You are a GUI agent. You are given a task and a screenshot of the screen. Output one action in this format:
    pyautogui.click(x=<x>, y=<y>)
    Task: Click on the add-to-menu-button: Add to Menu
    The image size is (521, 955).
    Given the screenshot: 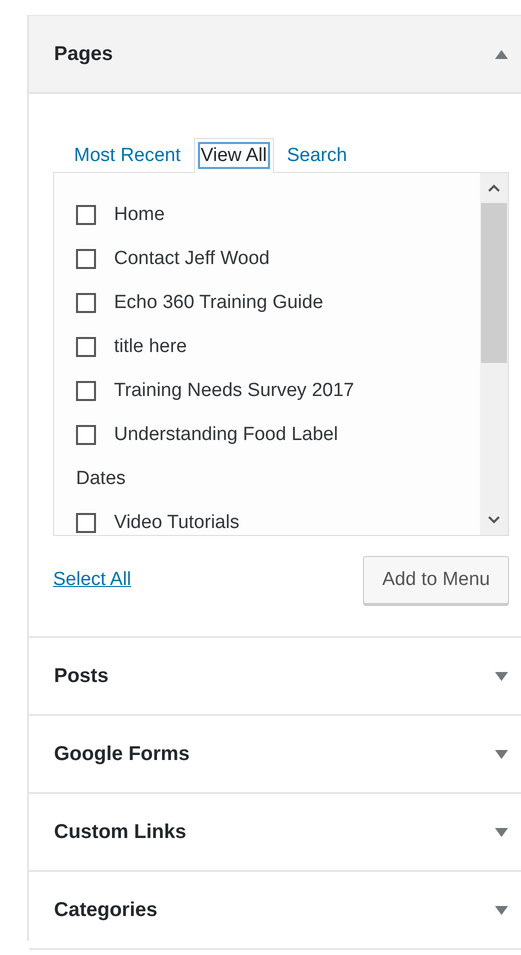 What is the action you would take?
    pyautogui.click(x=436, y=580)
    